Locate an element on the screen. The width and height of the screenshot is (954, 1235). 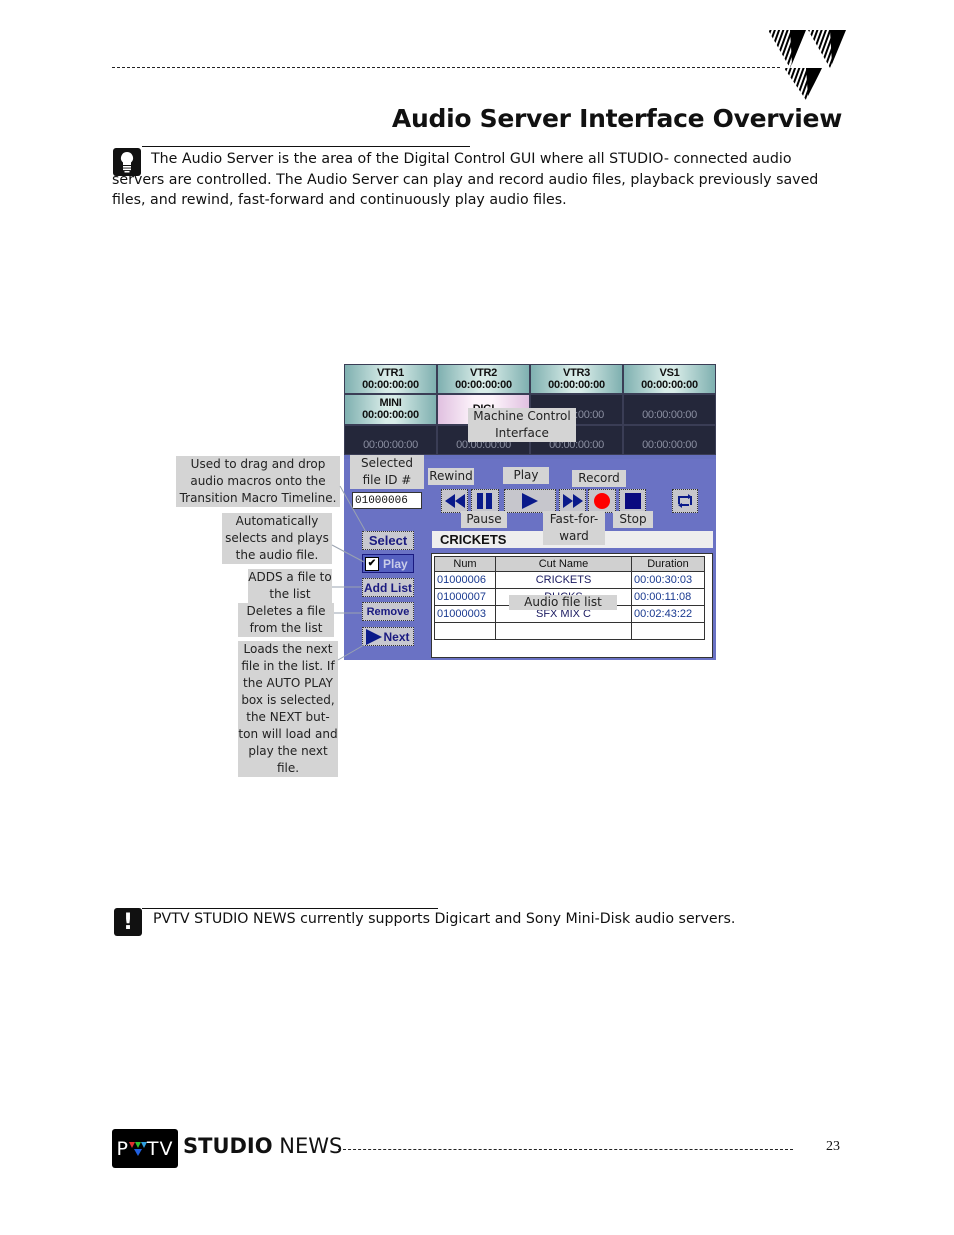
page-number: 23 is located at coordinates (833, 1146).